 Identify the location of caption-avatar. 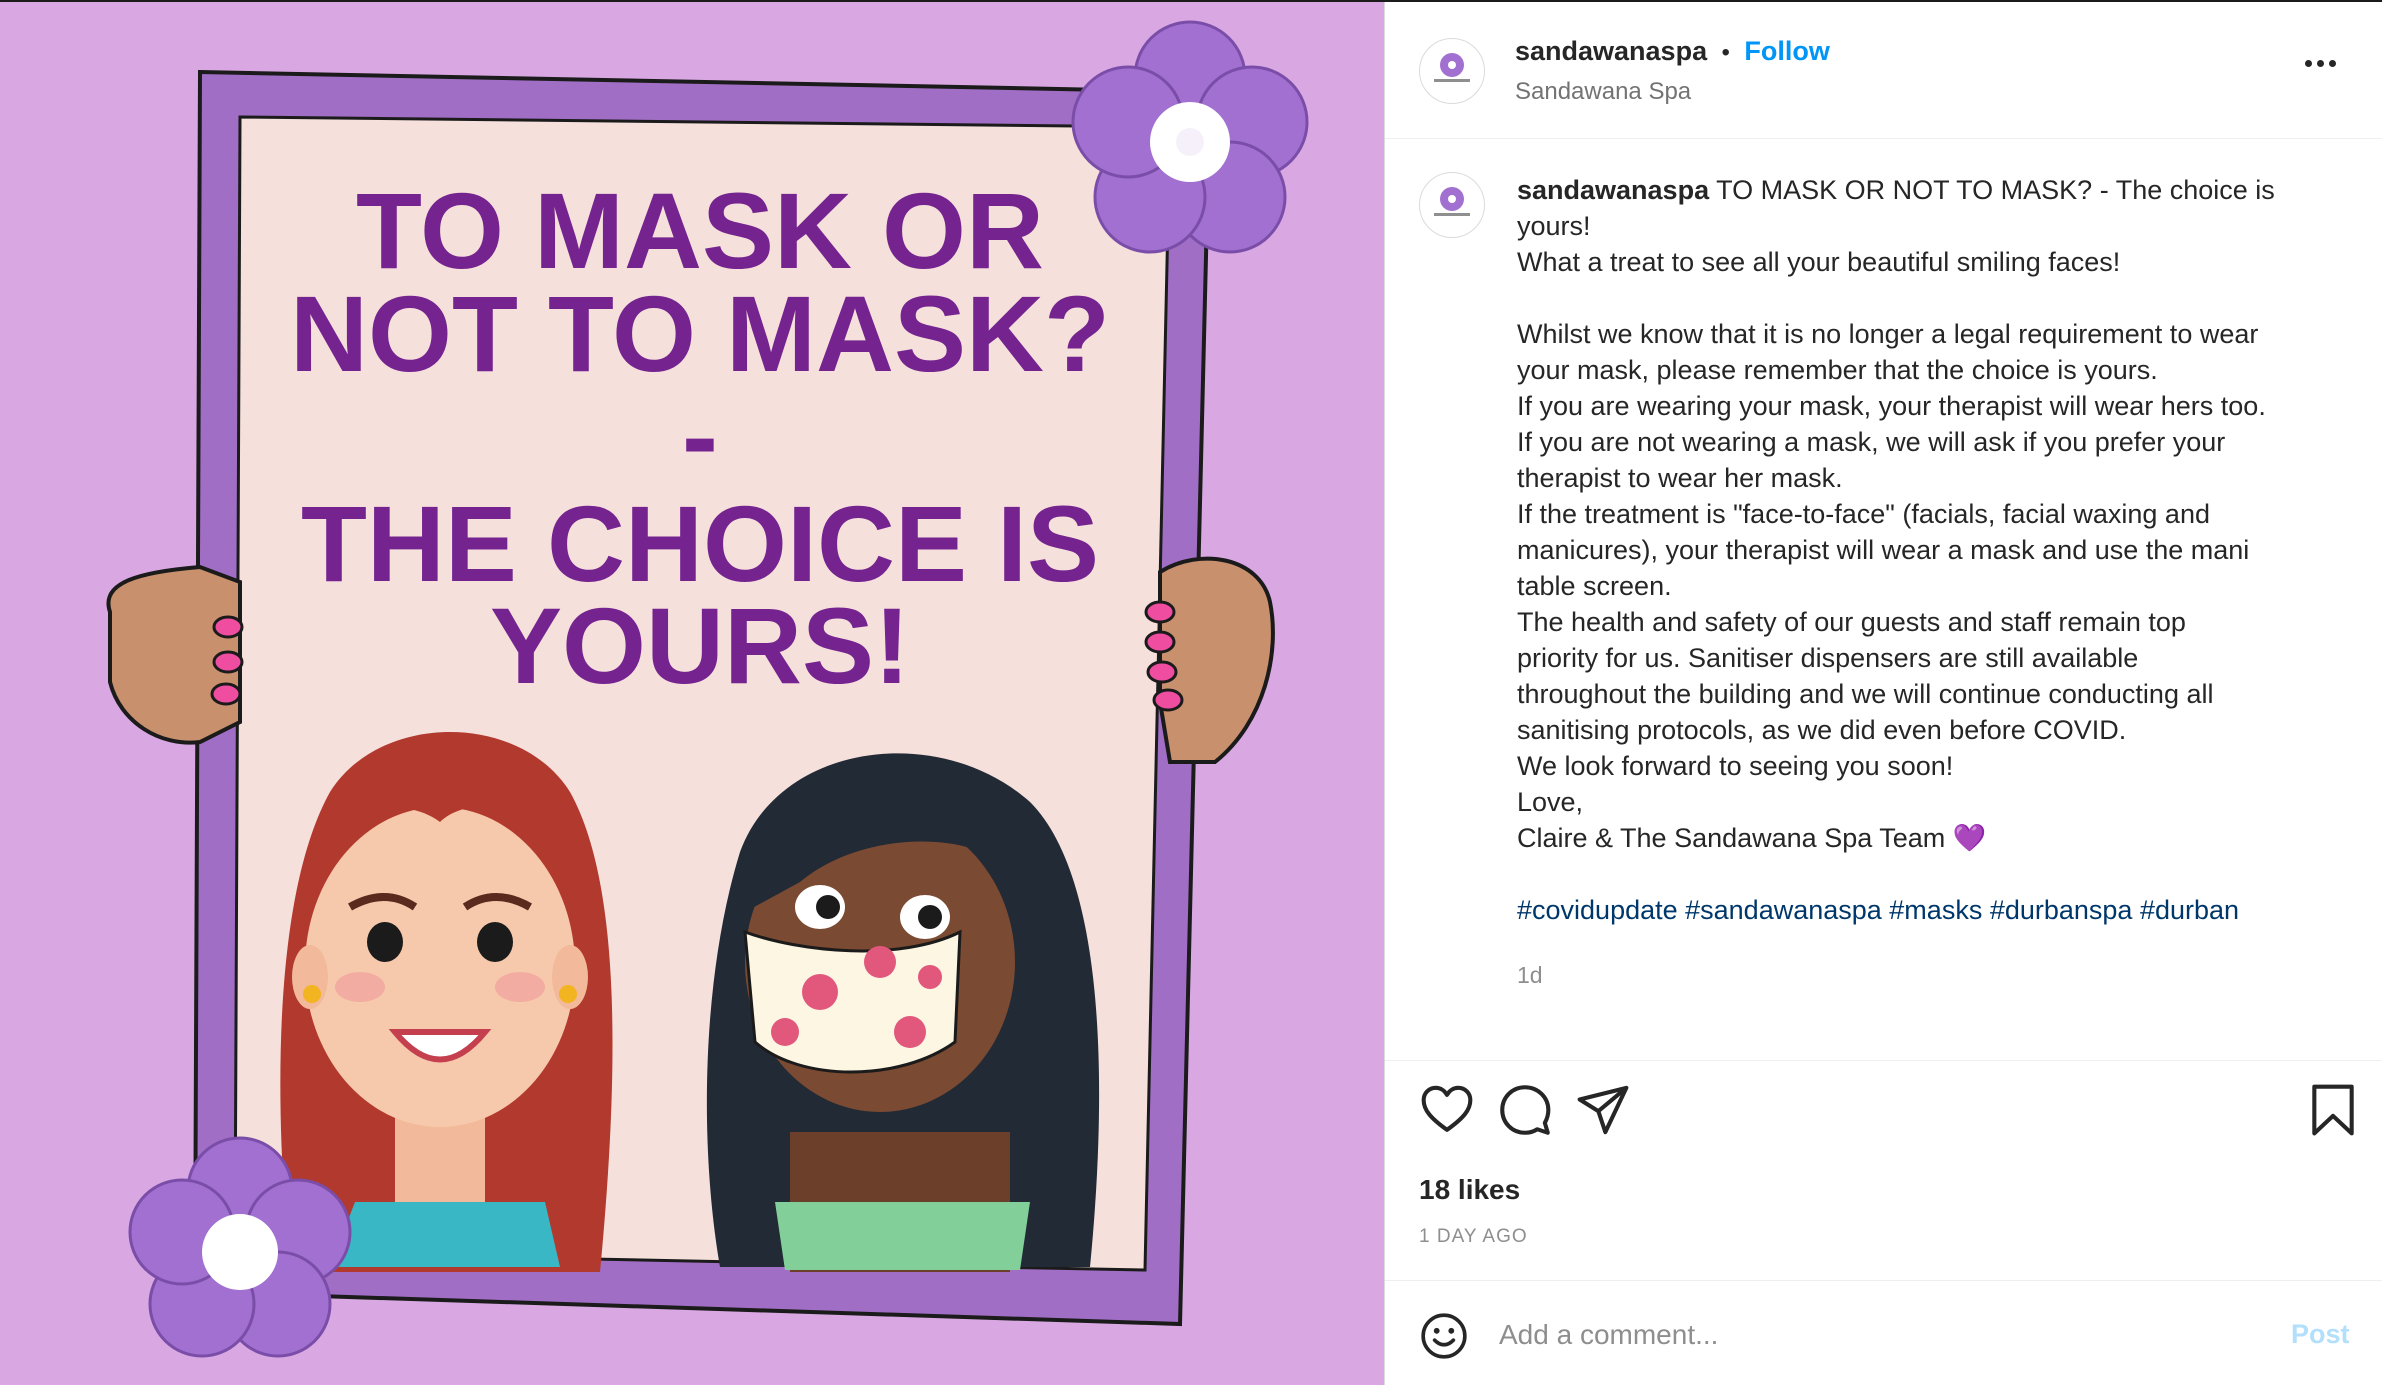
(1452, 205).